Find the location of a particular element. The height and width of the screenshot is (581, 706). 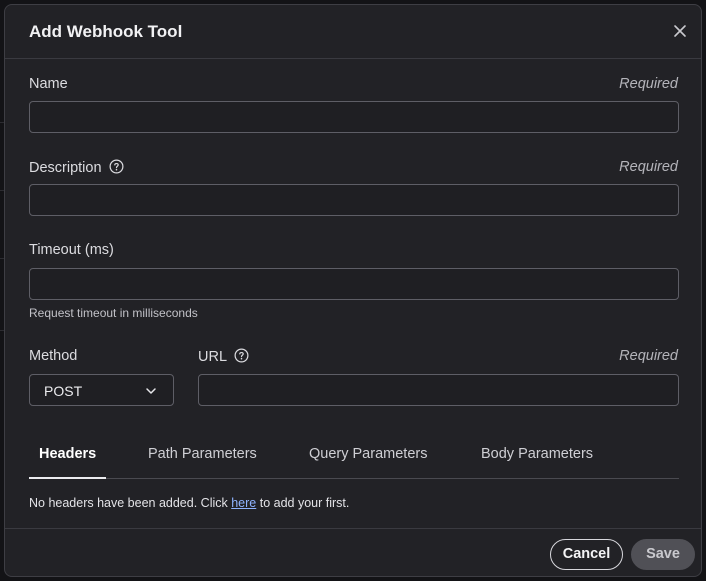

dialog-title: Add Webhook Tool is located at coordinates (106, 31).